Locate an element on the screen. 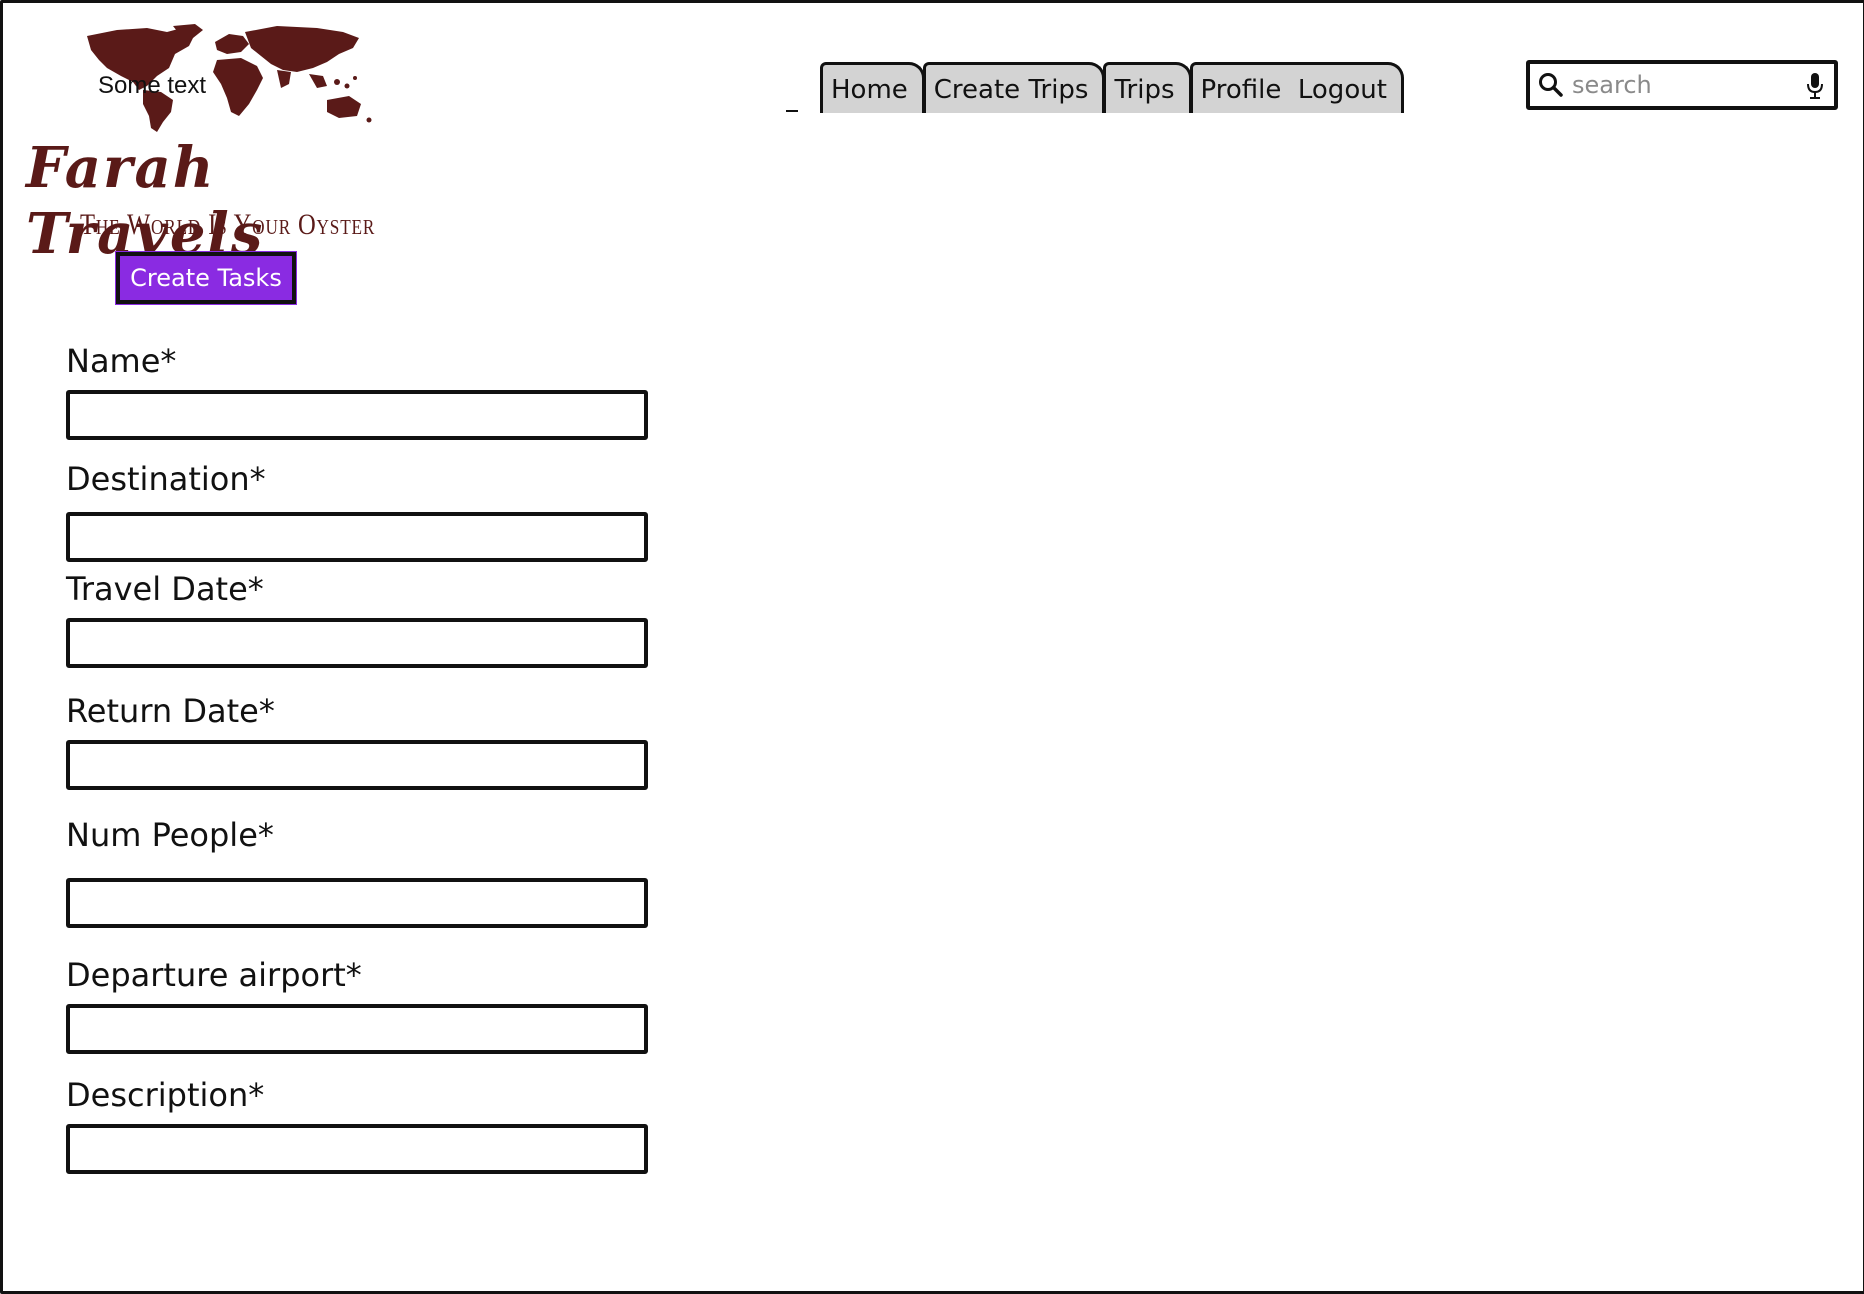 Image resolution: width=1864 pixels, height=1294 pixels. tab-trips: Trips is located at coordinates (1147, 87).